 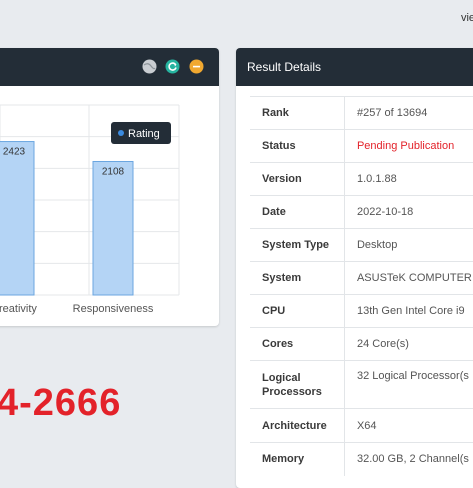 What do you see at coordinates (297, 384) in the screenshot?
I see `details-label: Logical Processors` at bounding box center [297, 384].